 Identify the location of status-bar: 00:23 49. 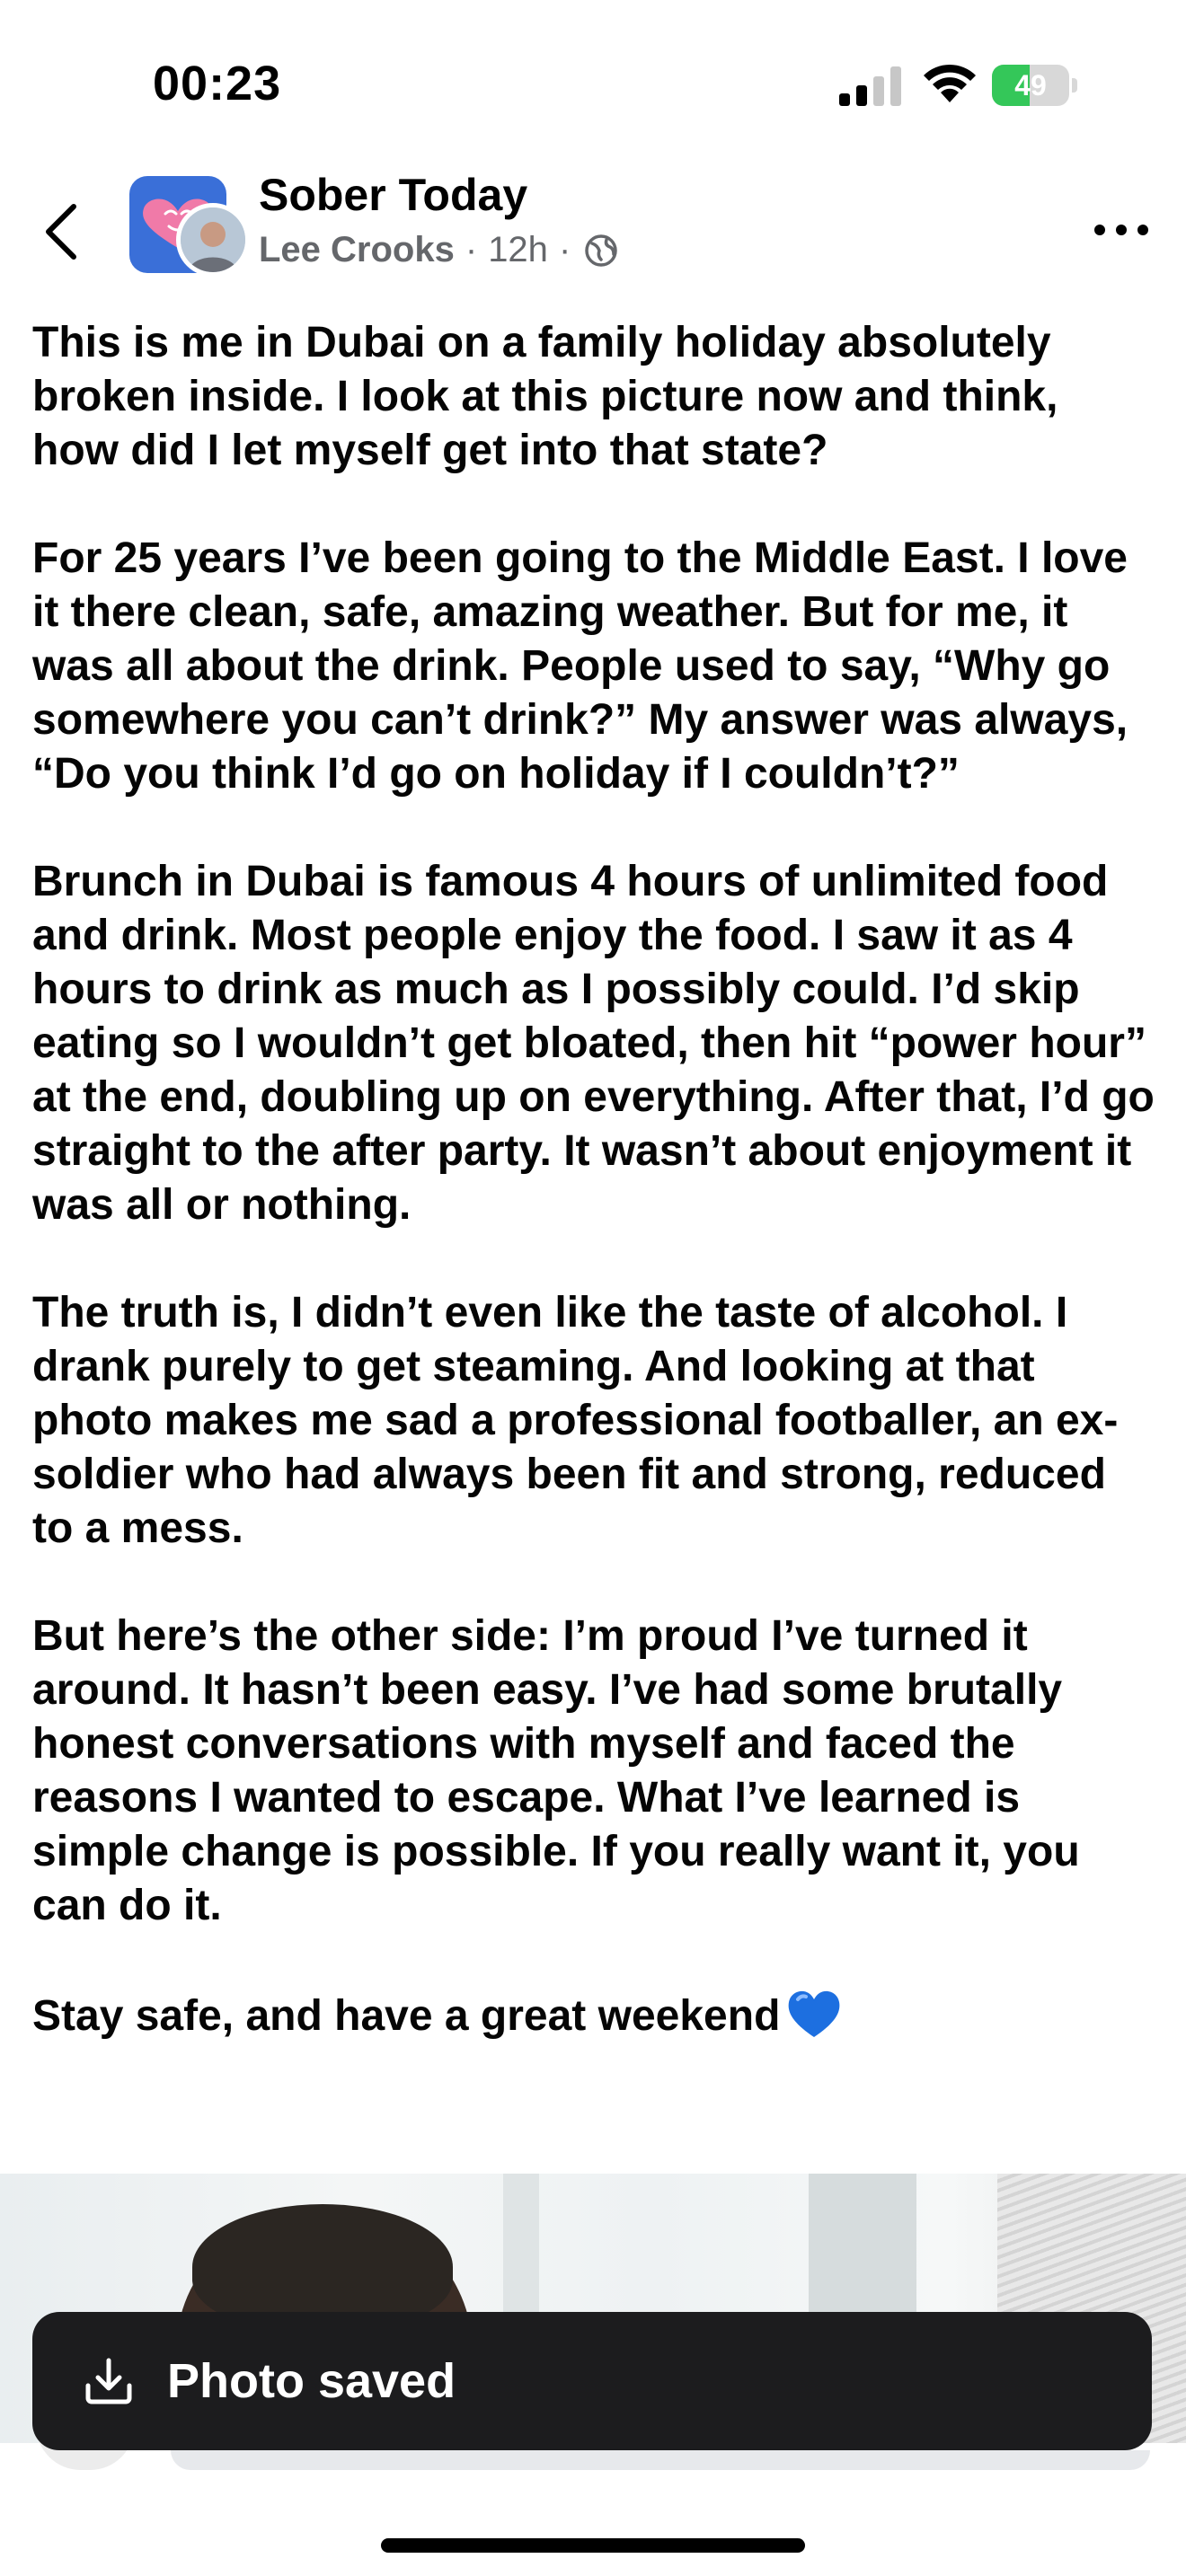
(593, 85).